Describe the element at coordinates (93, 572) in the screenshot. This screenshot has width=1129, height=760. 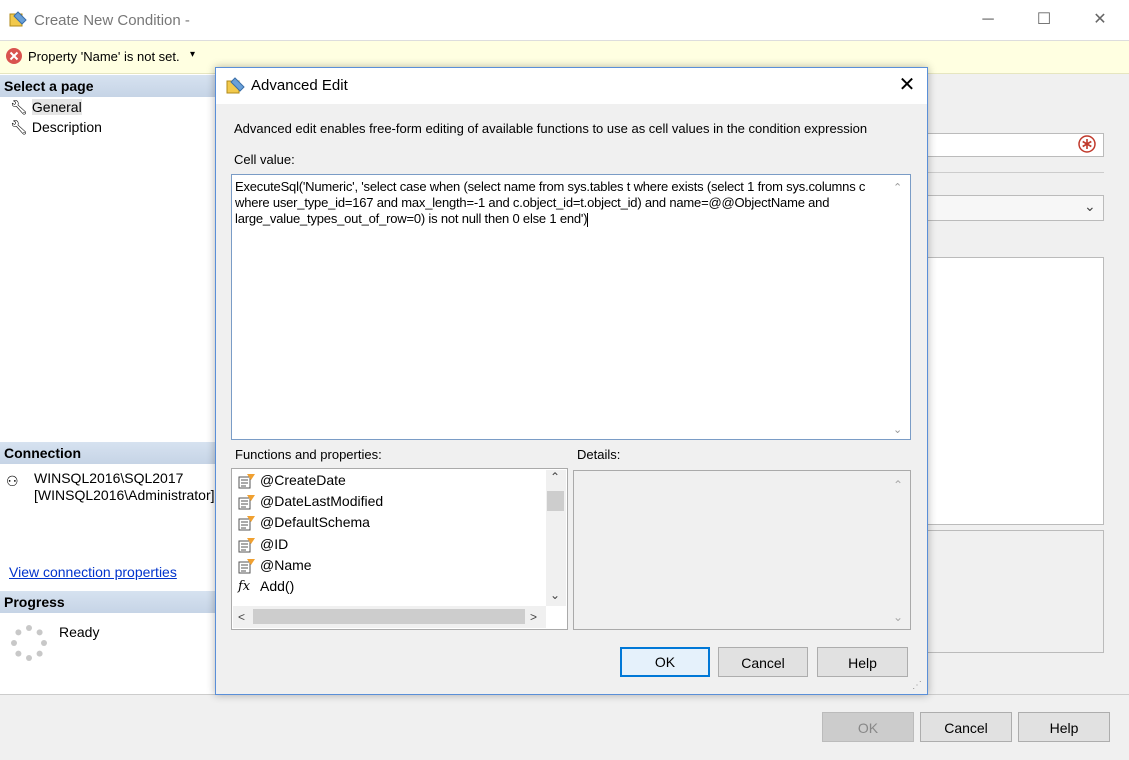
I see `view-connection-properties-link: View connection properties` at that location.